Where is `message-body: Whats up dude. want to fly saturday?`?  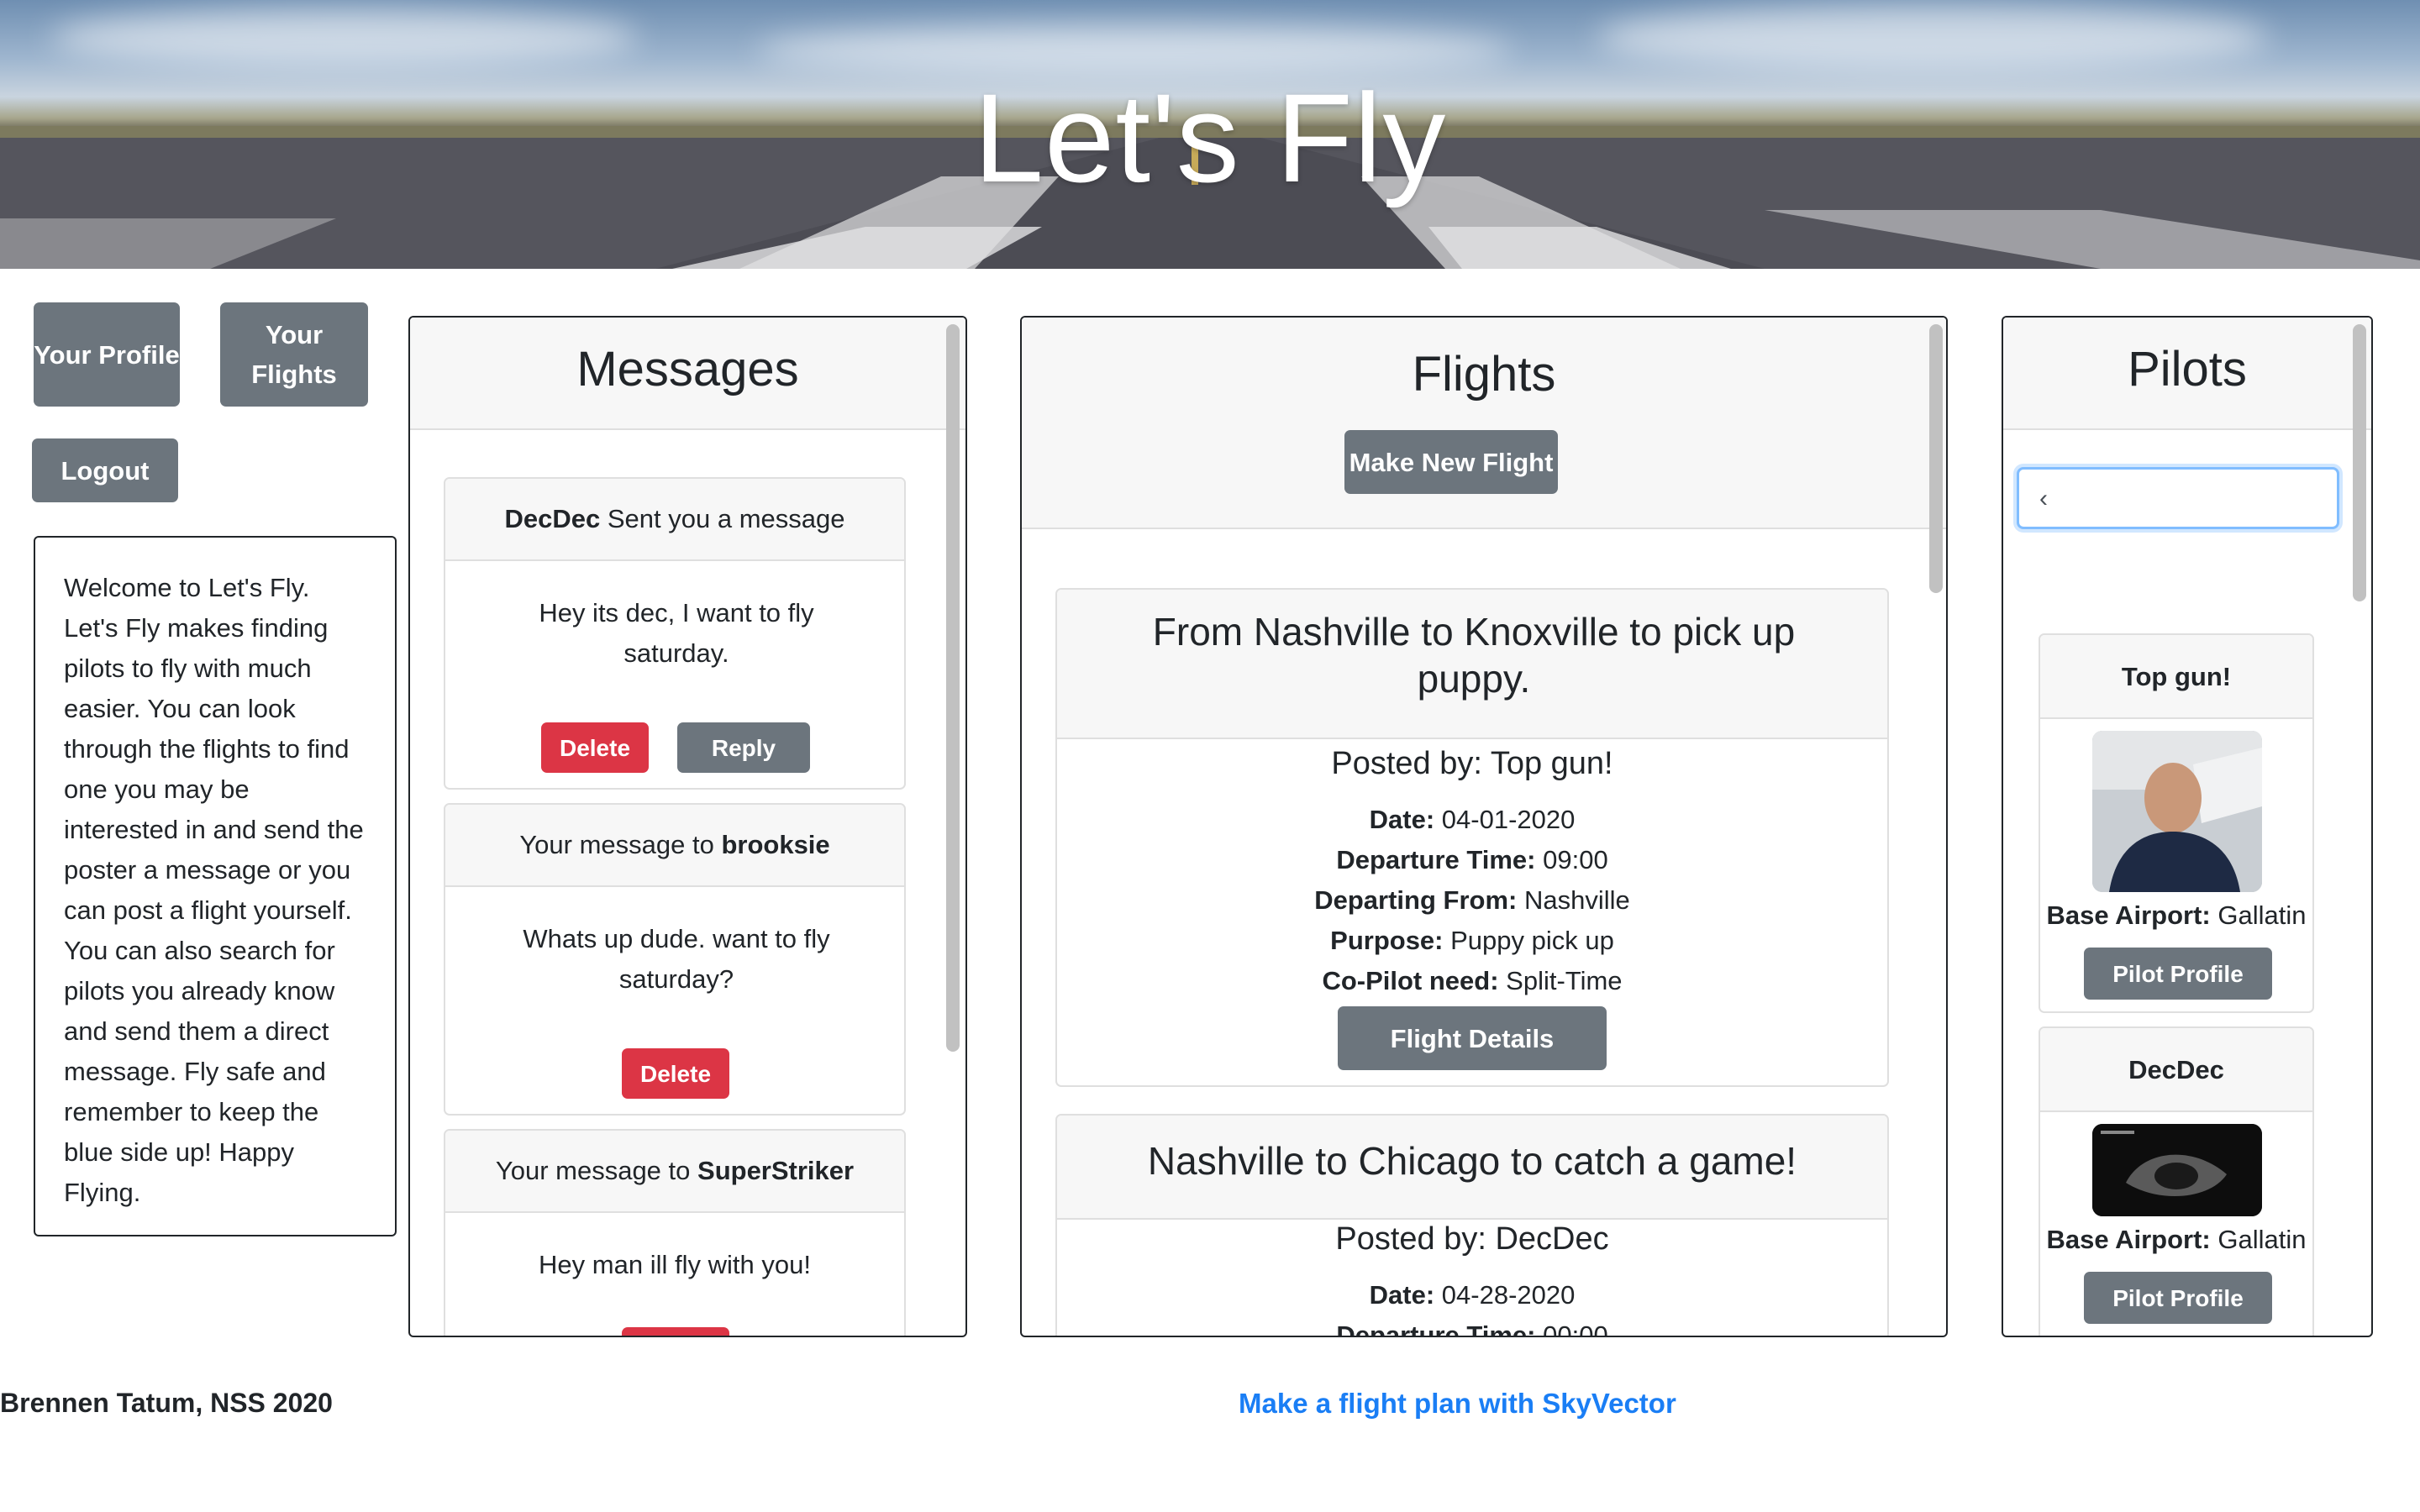
message-body: Whats up dude. want to fly saturday? is located at coordinates (676, 959).